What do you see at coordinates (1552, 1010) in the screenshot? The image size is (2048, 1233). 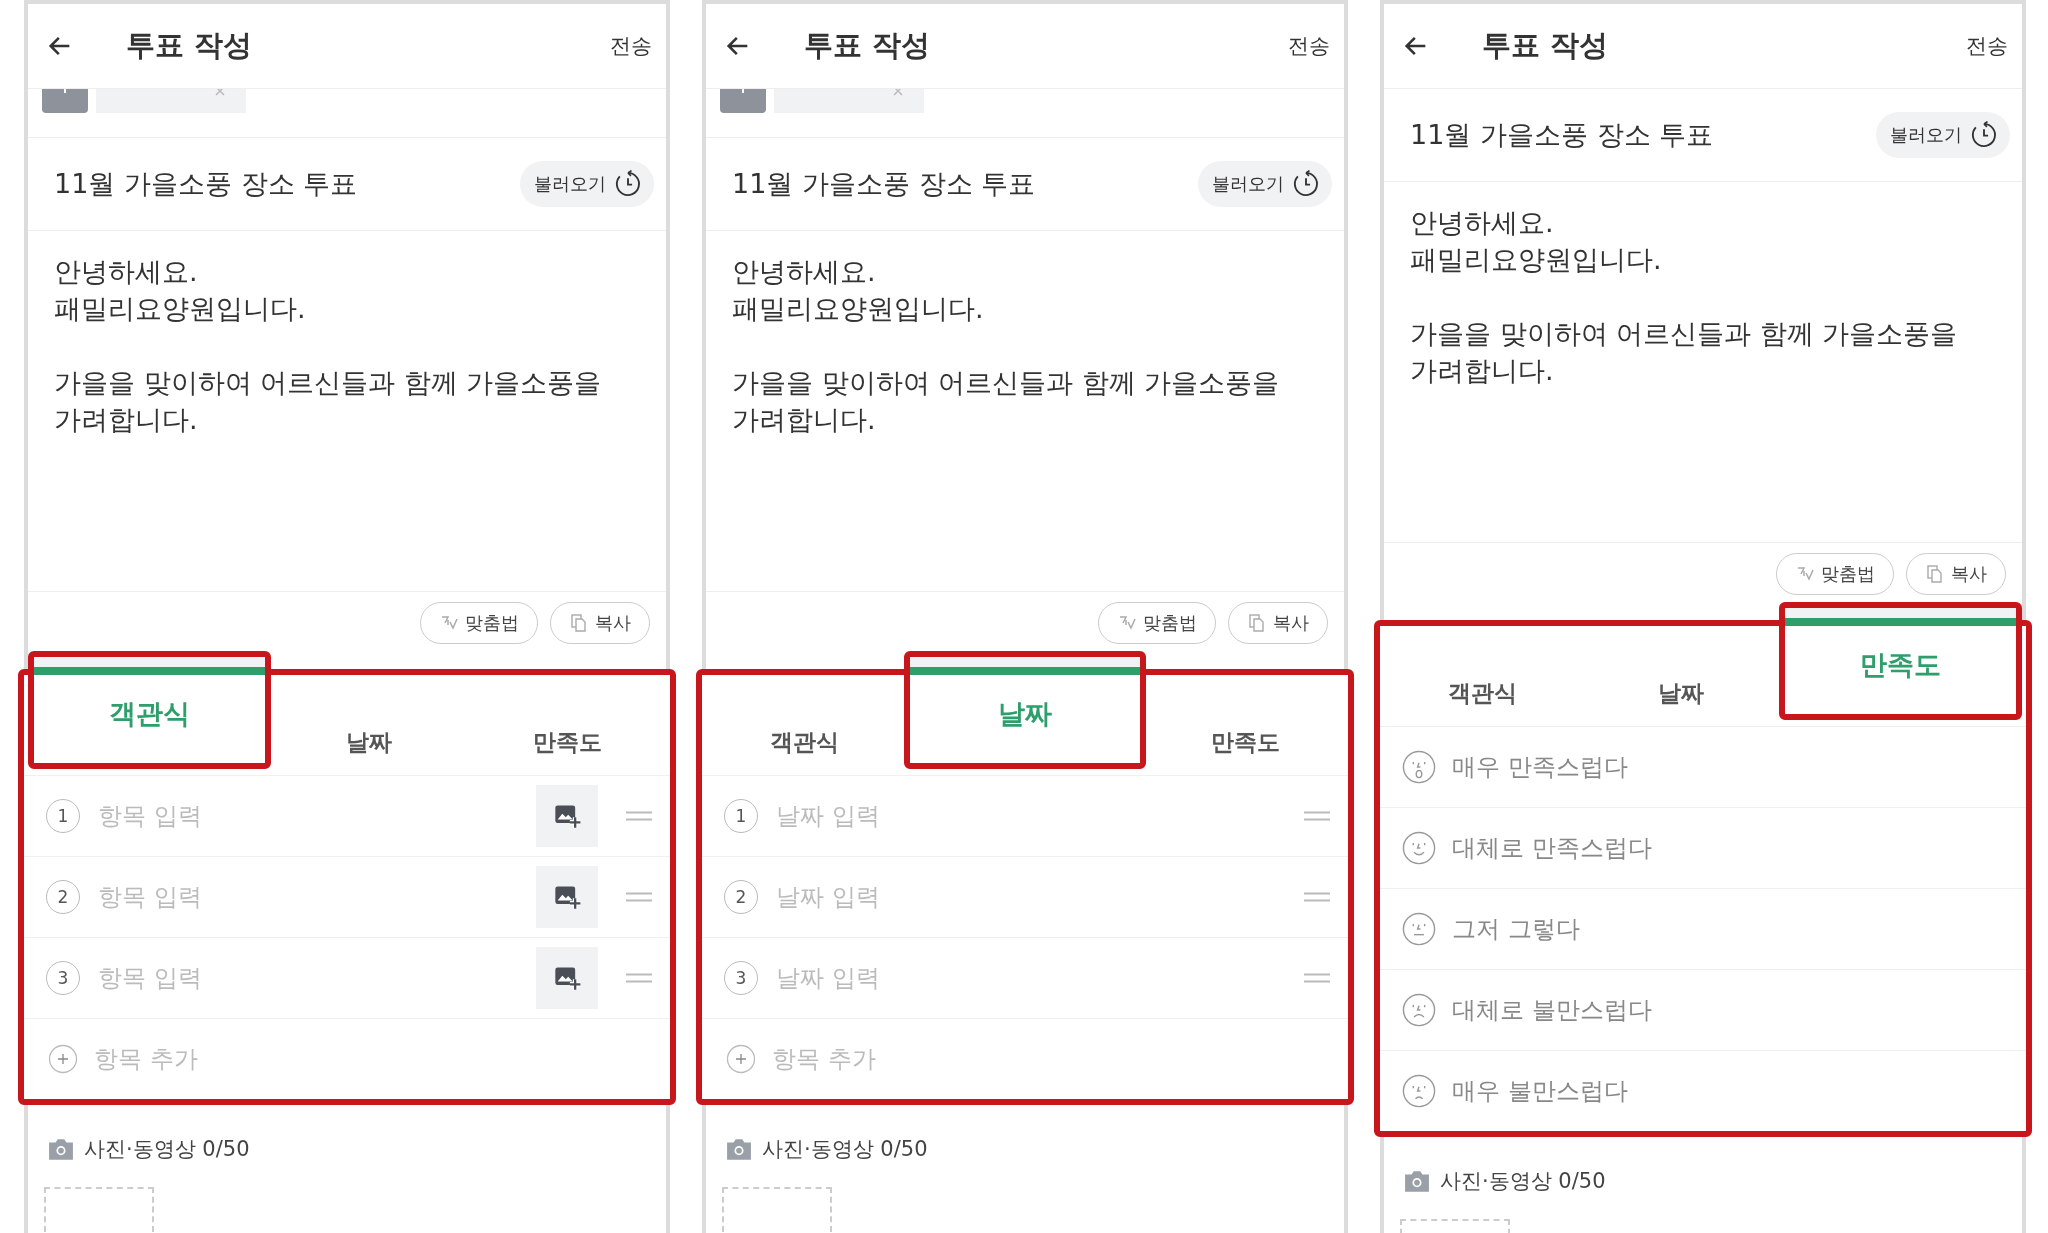 I see `rating-option: 대체로 불만스럽다` at bounding box center [1552, 1010].